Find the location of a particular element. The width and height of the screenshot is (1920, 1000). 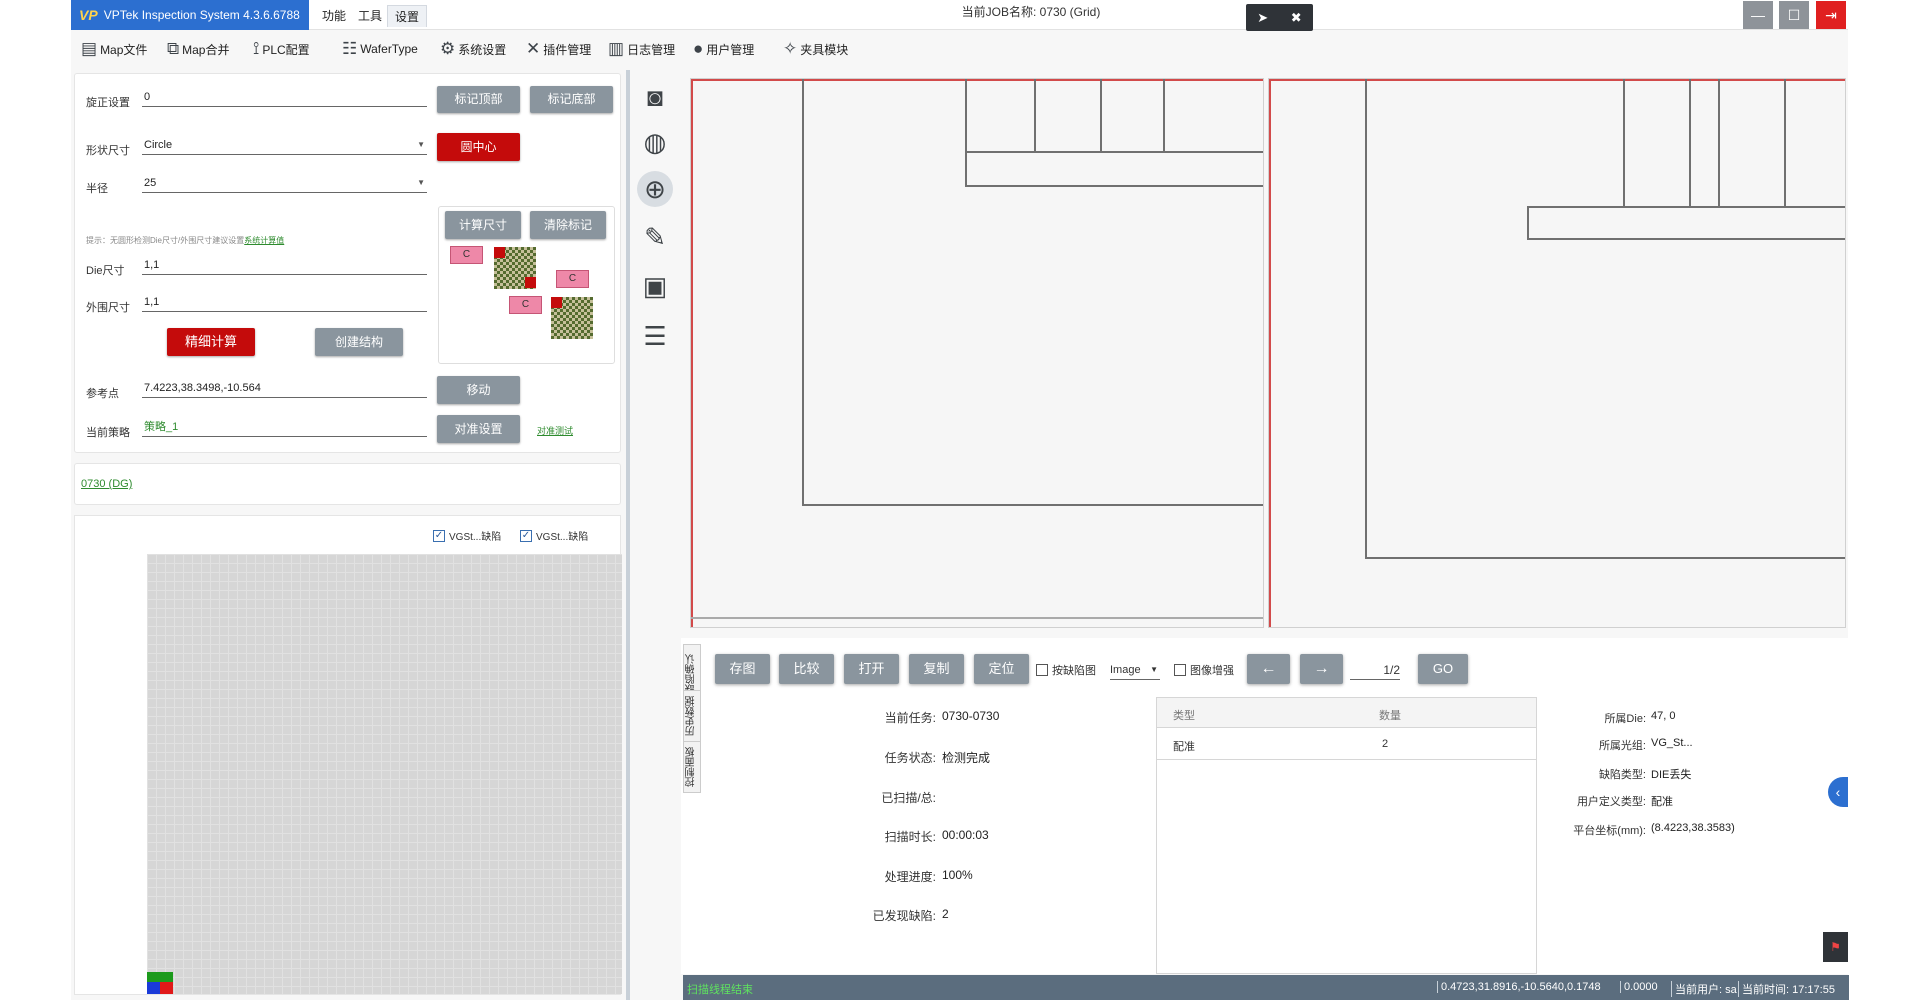

legend-defect-1: ✓ VGSt...缺陷 is located at coordinates (467, 535).